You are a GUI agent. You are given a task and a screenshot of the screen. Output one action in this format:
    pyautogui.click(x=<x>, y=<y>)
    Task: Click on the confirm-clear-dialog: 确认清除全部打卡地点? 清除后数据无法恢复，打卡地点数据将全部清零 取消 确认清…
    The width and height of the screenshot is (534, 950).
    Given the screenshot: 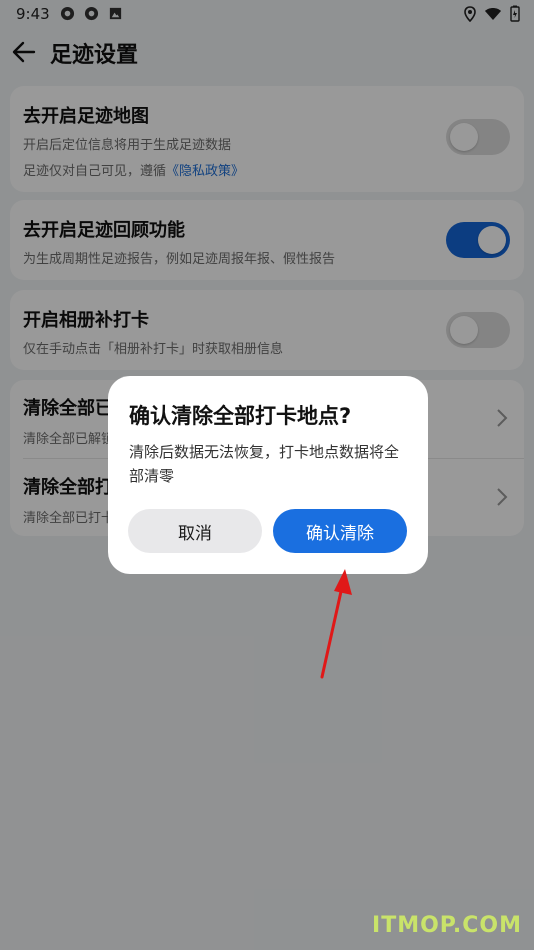 What is the action you would take?
    pyautogui.click(x=268, y=475)
    